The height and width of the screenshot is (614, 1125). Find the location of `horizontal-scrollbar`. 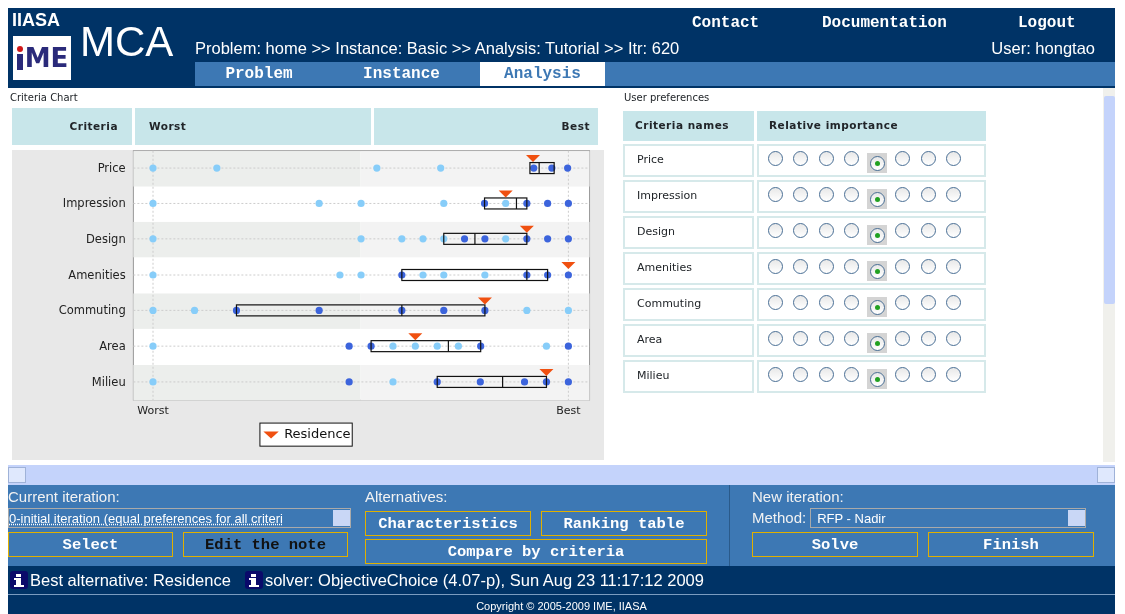

horizontal-scrollbar is located at coordinates (561, 475).